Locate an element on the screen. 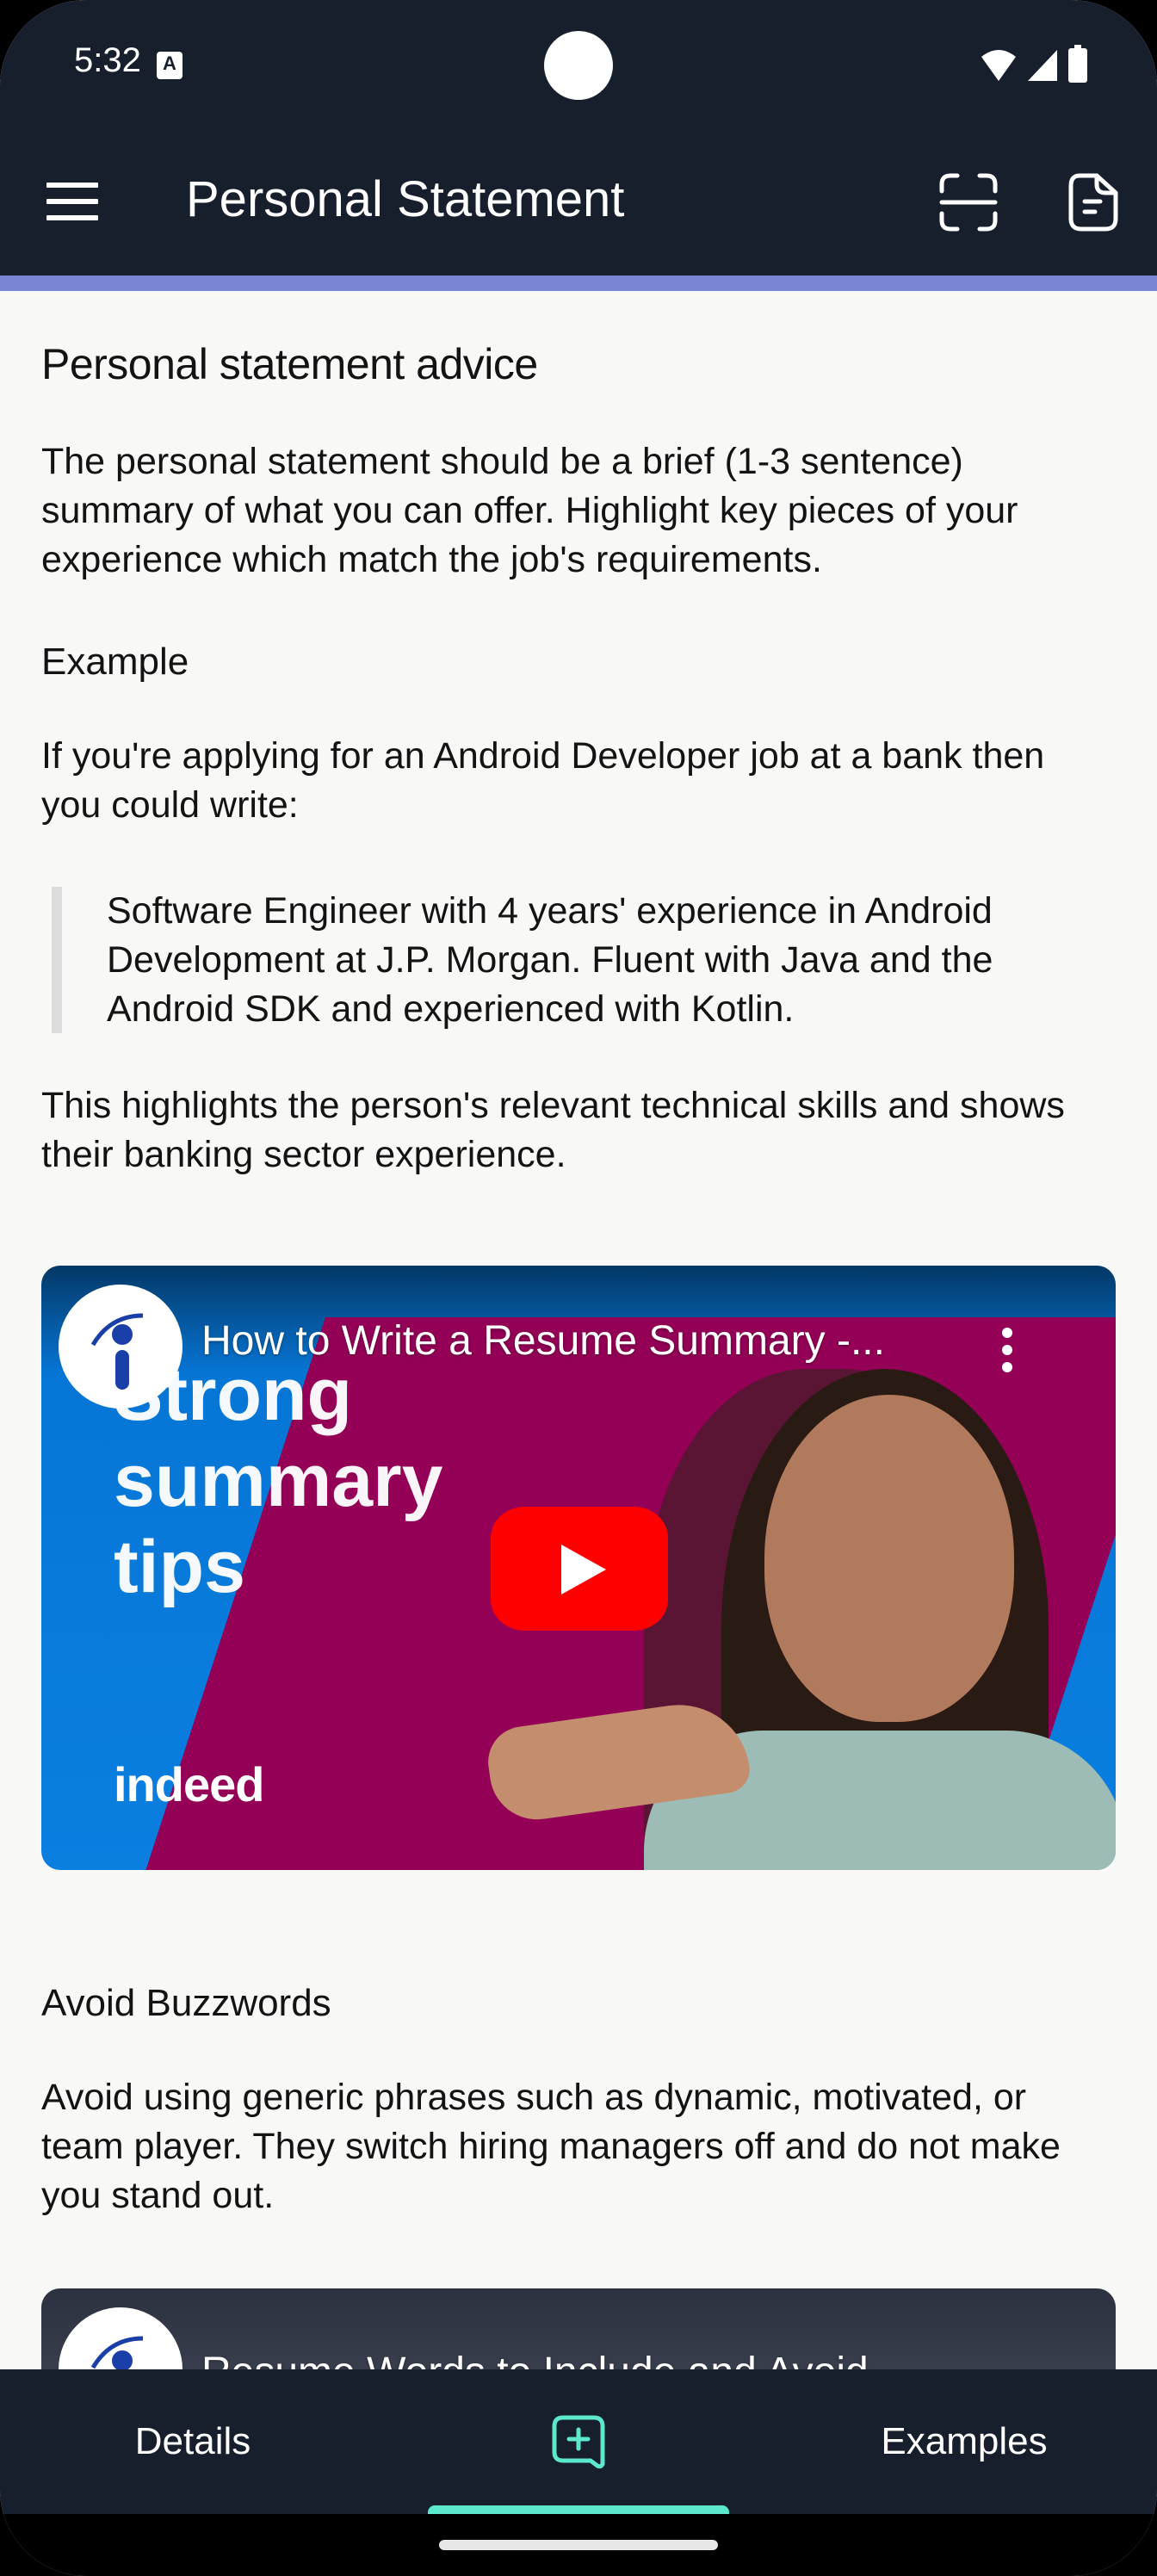 Image resolution: width=1157 pixels, height=2576 pixels. accent-strip is located at coordinates (579, 283).